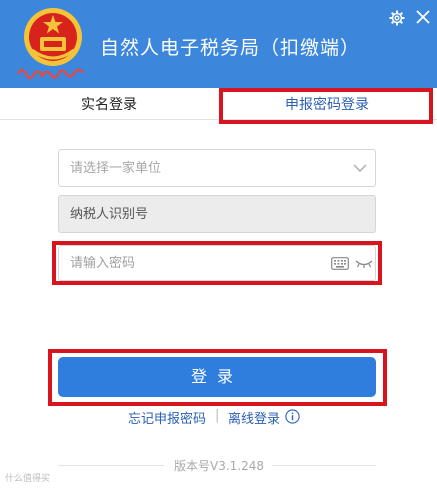 This screenshot has width=437, height=489. What do you see at coordinates (230, 48) in the screenshot?
I see `app-title: 自然人电子税务局（扣缴端）` at bounding box center [230, 48].